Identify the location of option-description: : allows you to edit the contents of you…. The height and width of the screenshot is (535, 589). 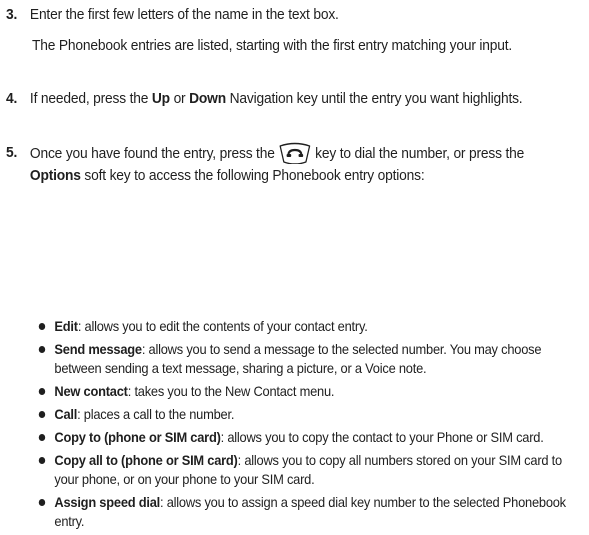
(222, 326).